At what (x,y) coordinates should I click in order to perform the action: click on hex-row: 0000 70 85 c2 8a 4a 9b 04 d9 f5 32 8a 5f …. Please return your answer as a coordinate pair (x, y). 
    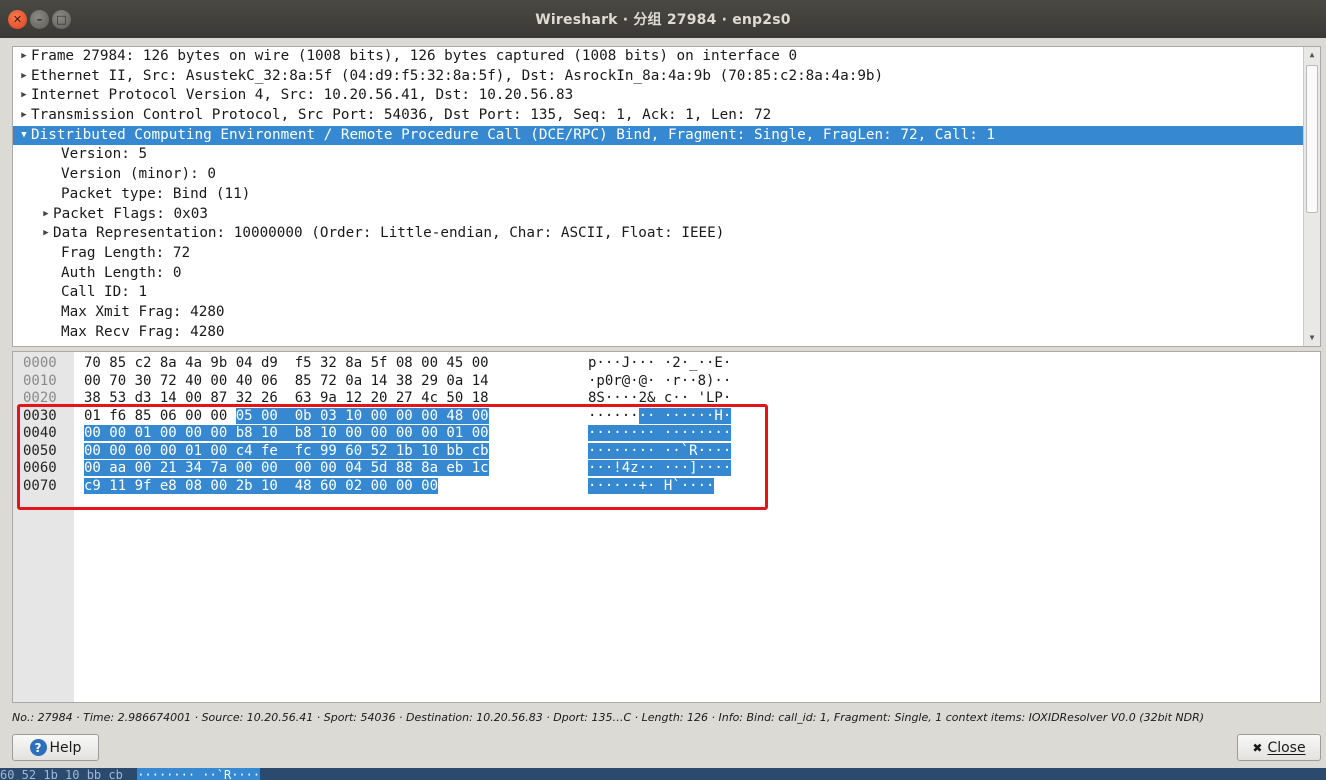
    Looking at the image, I should click on (666, 364).